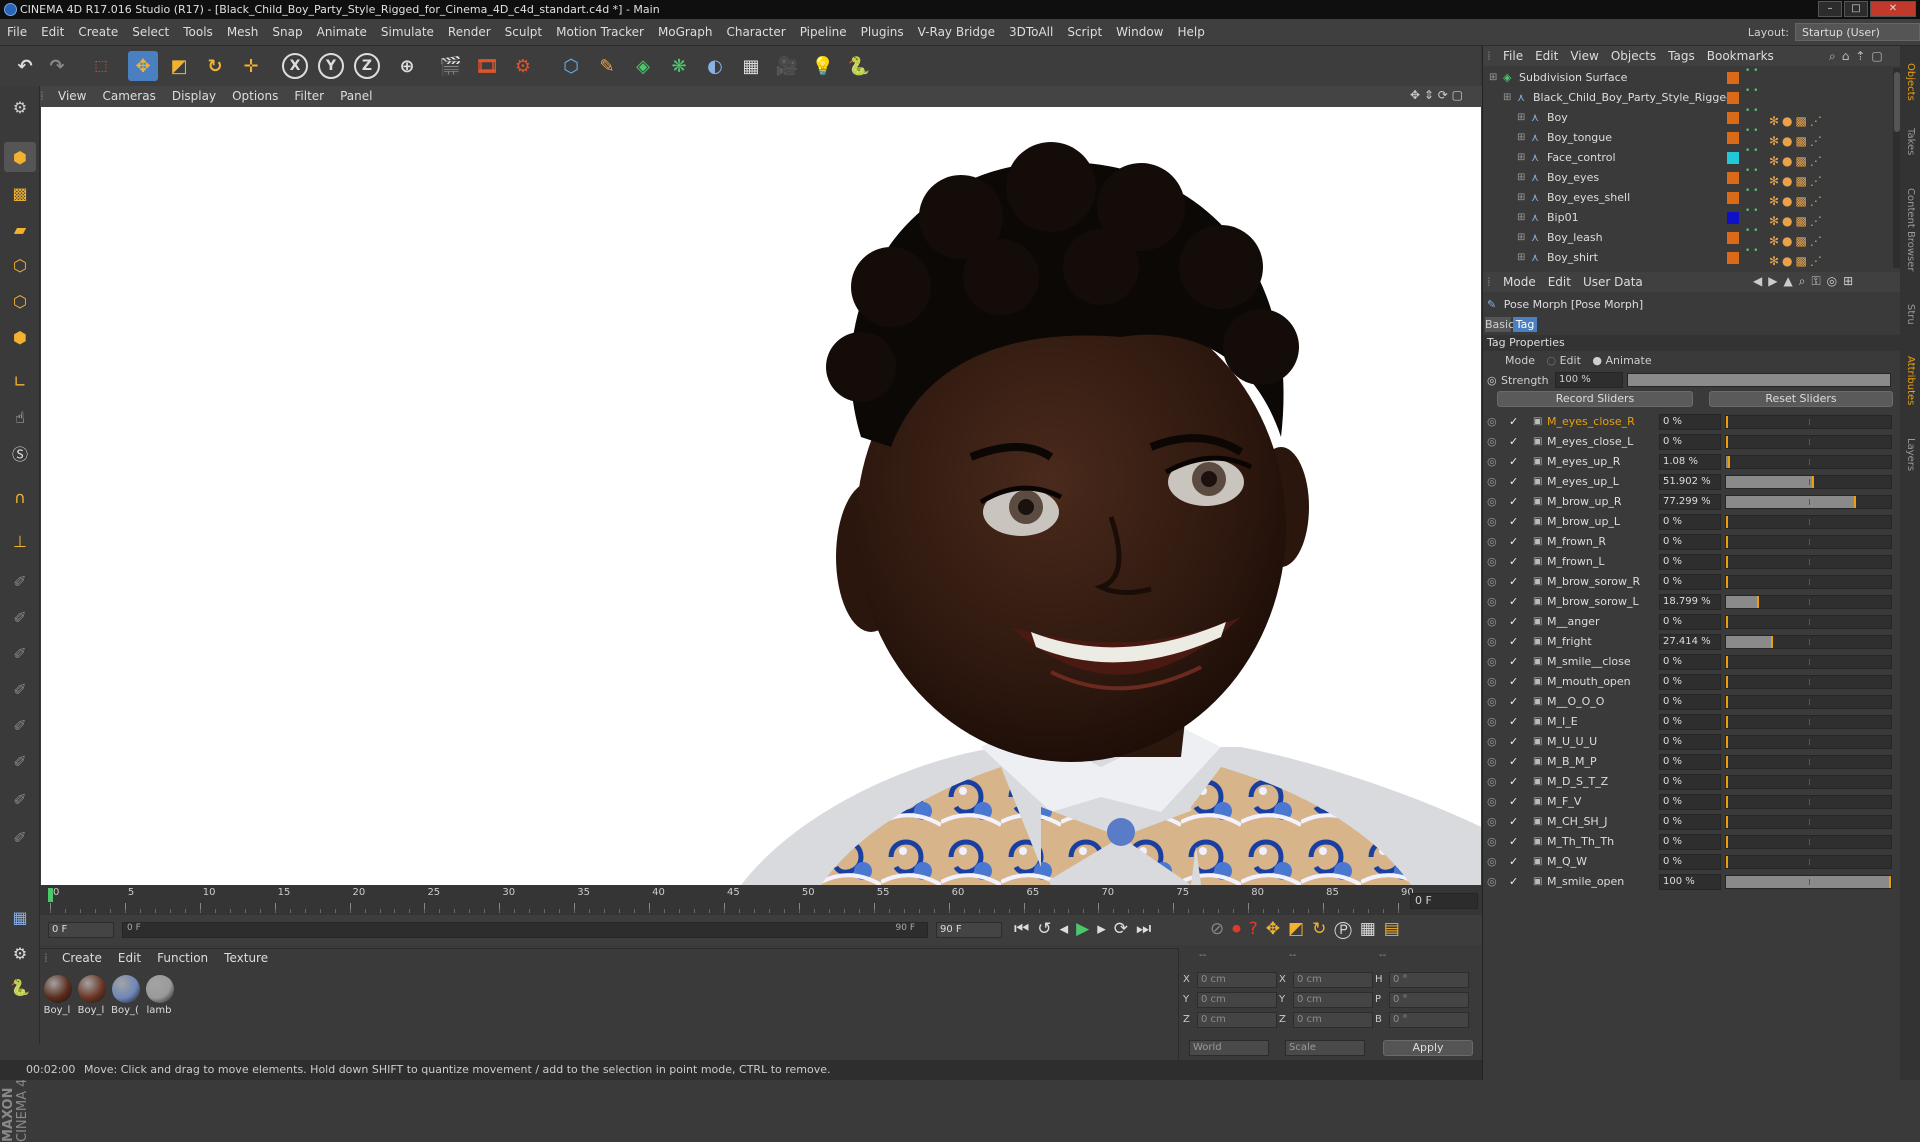 This screenshot has width=1920, height=1142. Describe the element at coordinates (859, 66) in the screenshot. I see `python-icon: 🐍` at that location.